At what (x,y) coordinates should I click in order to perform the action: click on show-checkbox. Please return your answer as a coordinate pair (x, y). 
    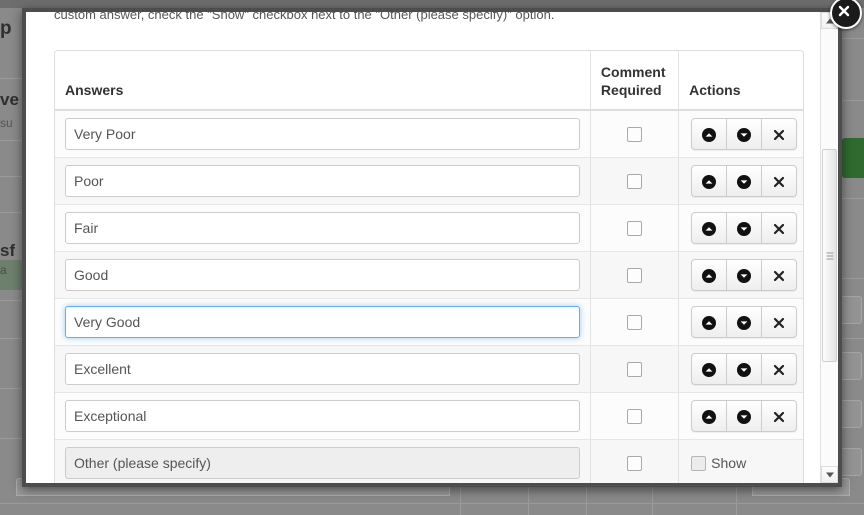
    Looking at the image, I should click on (699, 464).